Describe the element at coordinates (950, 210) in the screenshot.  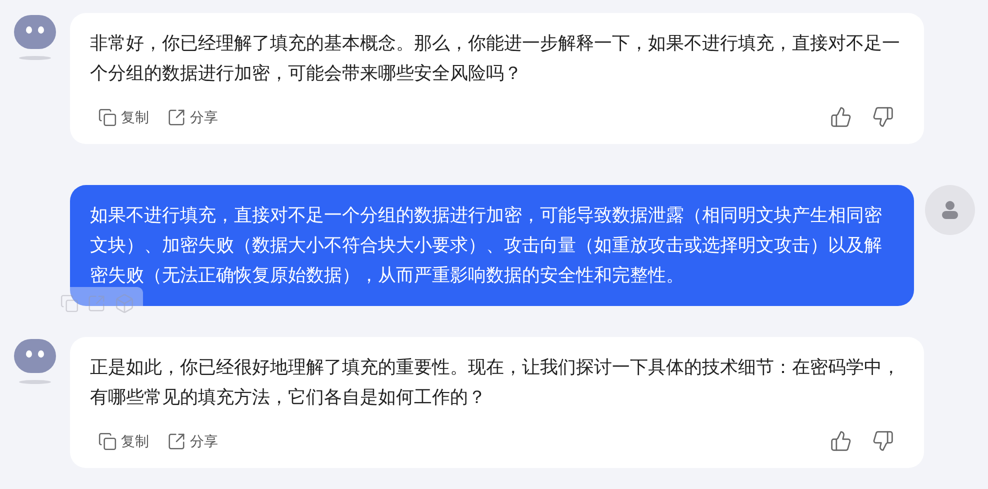
I see `person-icon` at that location.